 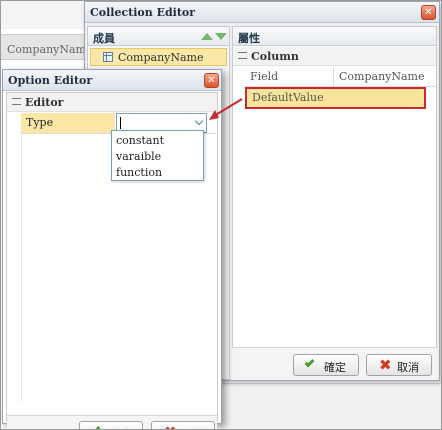 I want to click on dropdown-option-varaible: varaible, so click(x=138, y=156).